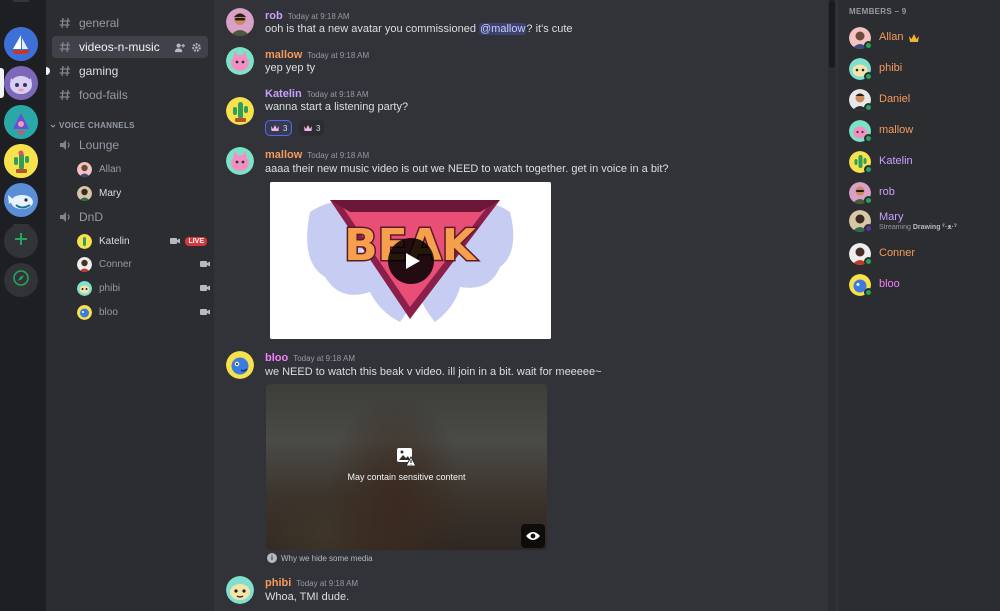  Describe the element at coordinates (922, 162) in the screenshot. I see `member-katelin: Katelin` at that location.